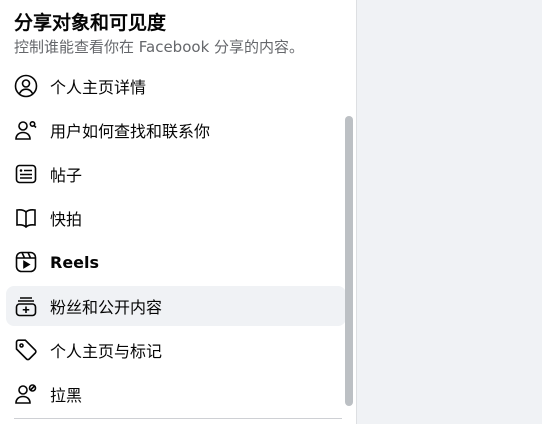 Image resolution: width=542 pixels, height=424 pixels. I want to click on page-subtitle: 控制谁能查看你在 Facebook 分享的内容。, so click(159, 47).